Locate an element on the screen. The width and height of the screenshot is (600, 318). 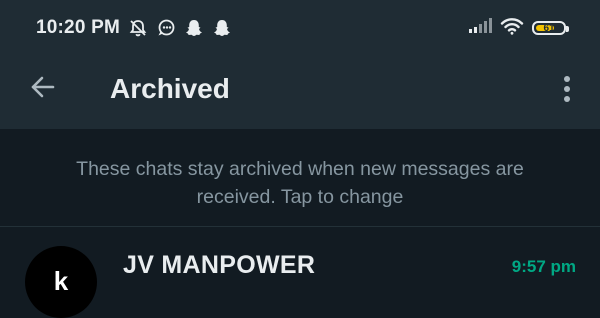
page-title: Archived is located at coordinates (170, 88).